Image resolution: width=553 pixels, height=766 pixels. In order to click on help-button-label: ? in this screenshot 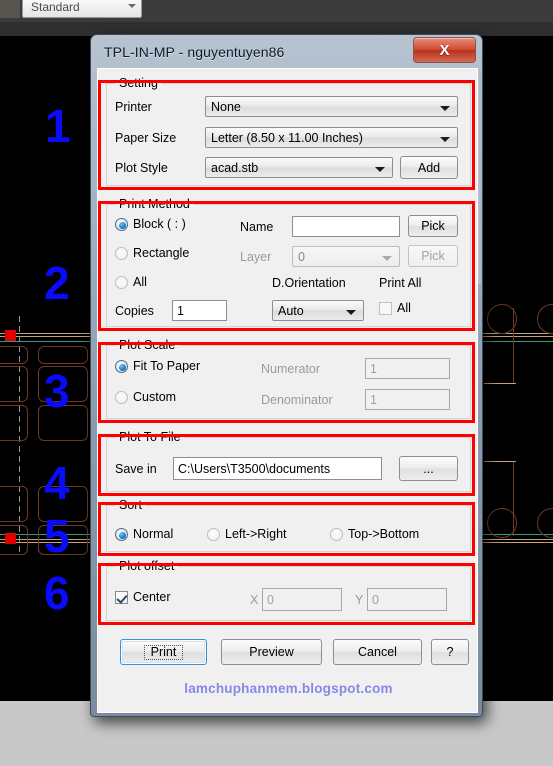, I will do `click(450, 652)`.